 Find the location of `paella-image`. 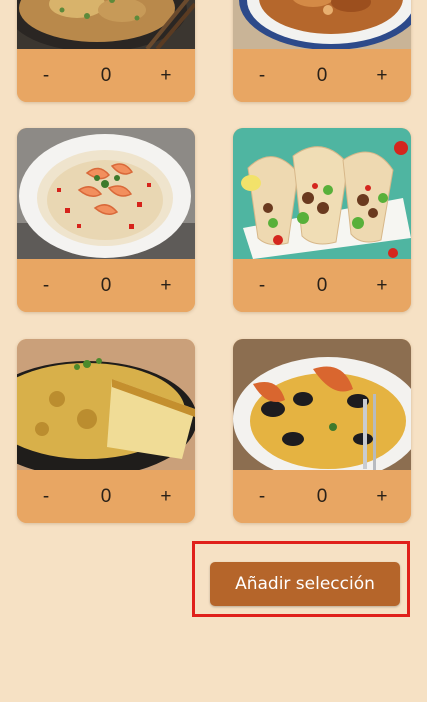

paella-image is located at coordinates (322, 404).